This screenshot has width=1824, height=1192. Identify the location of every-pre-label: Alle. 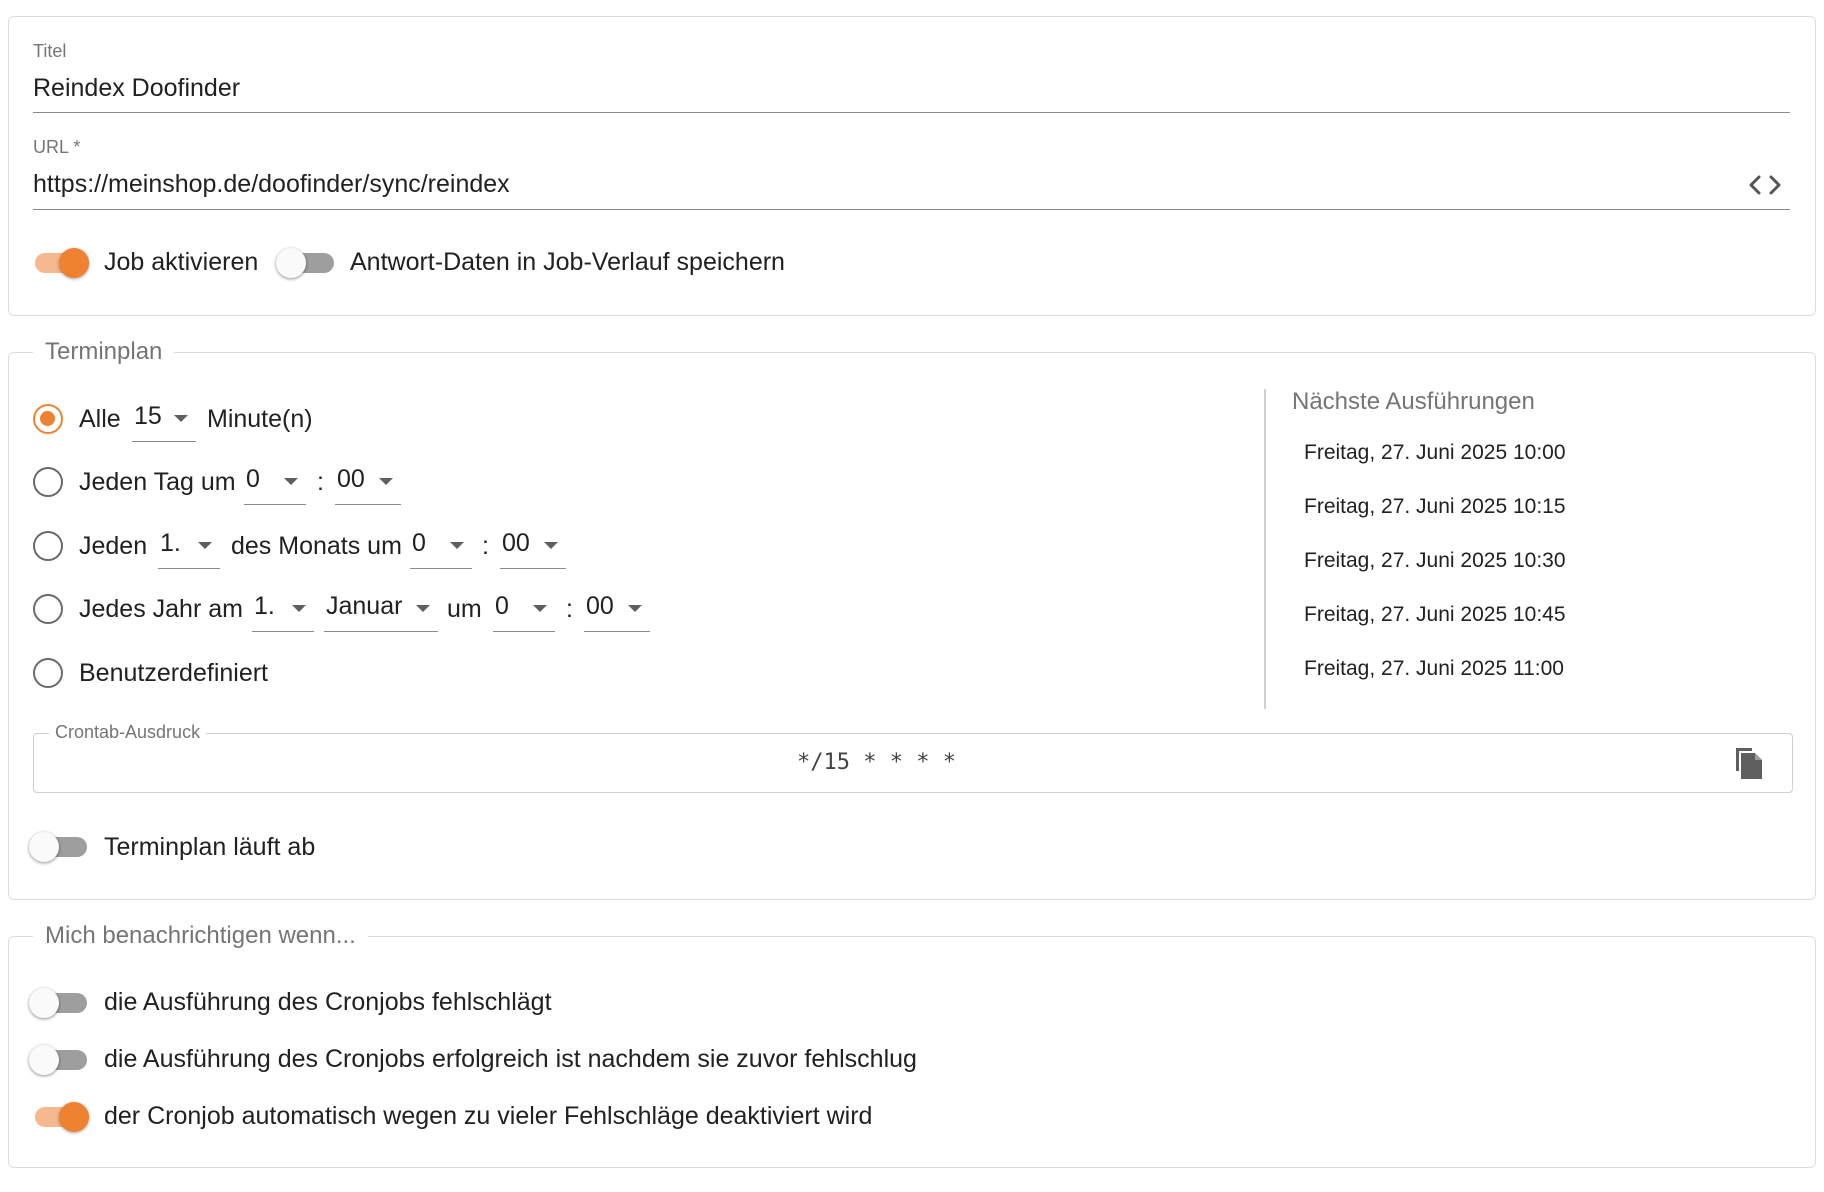
(100, 419).